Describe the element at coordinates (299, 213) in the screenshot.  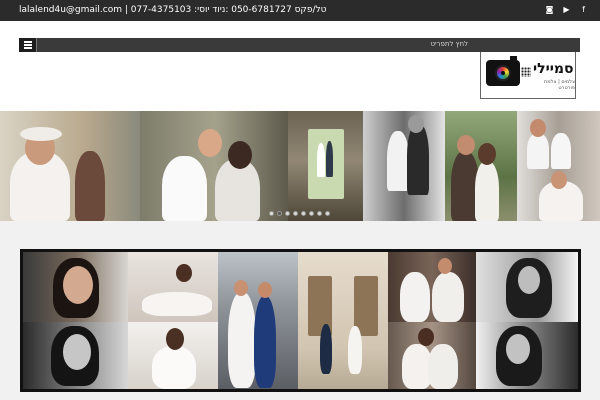
I see `slider-pagination` at that location.